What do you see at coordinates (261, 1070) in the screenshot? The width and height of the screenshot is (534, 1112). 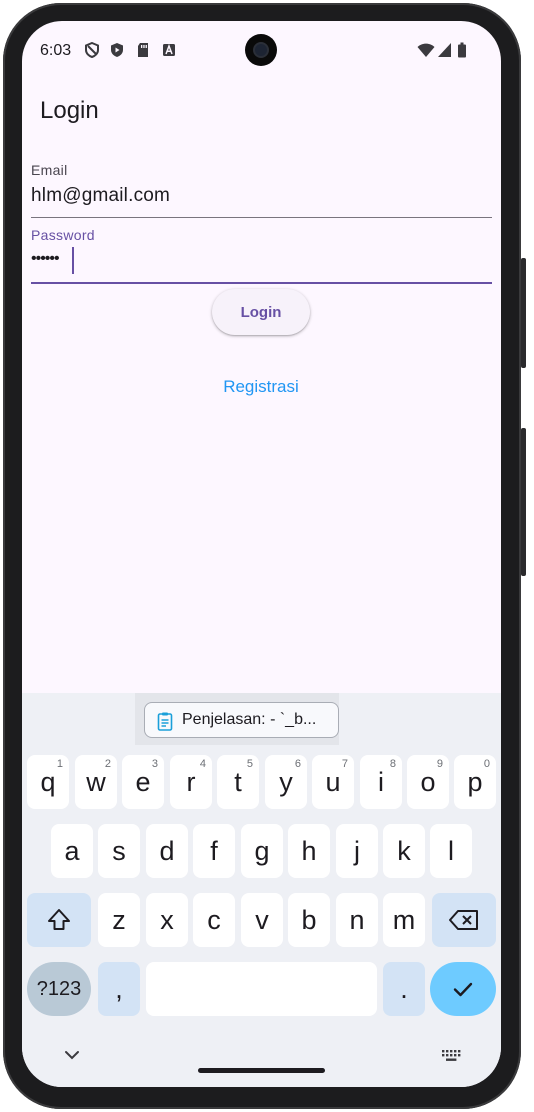 I see `gesture-nav-bar` at bounding box center [261, 1070].